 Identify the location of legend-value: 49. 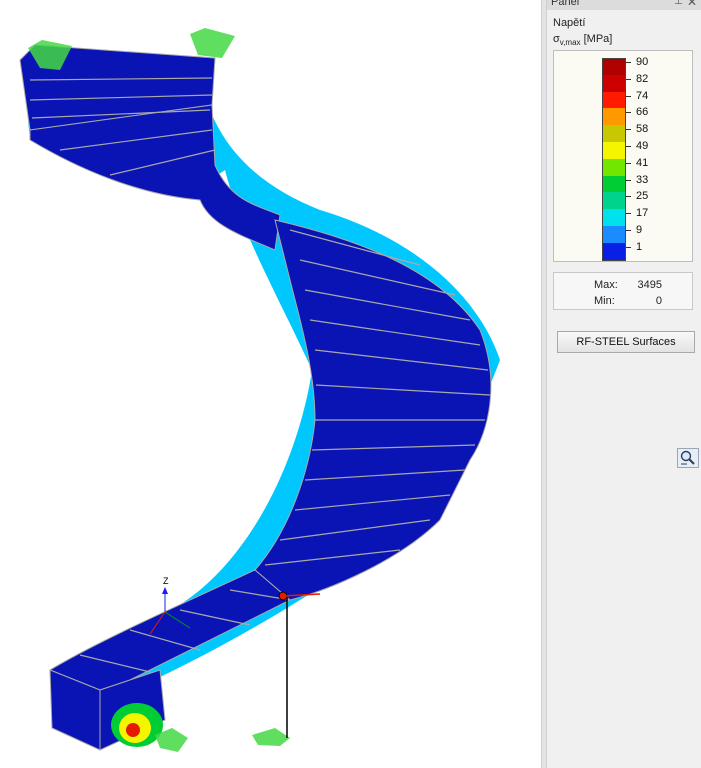
(642, 146).